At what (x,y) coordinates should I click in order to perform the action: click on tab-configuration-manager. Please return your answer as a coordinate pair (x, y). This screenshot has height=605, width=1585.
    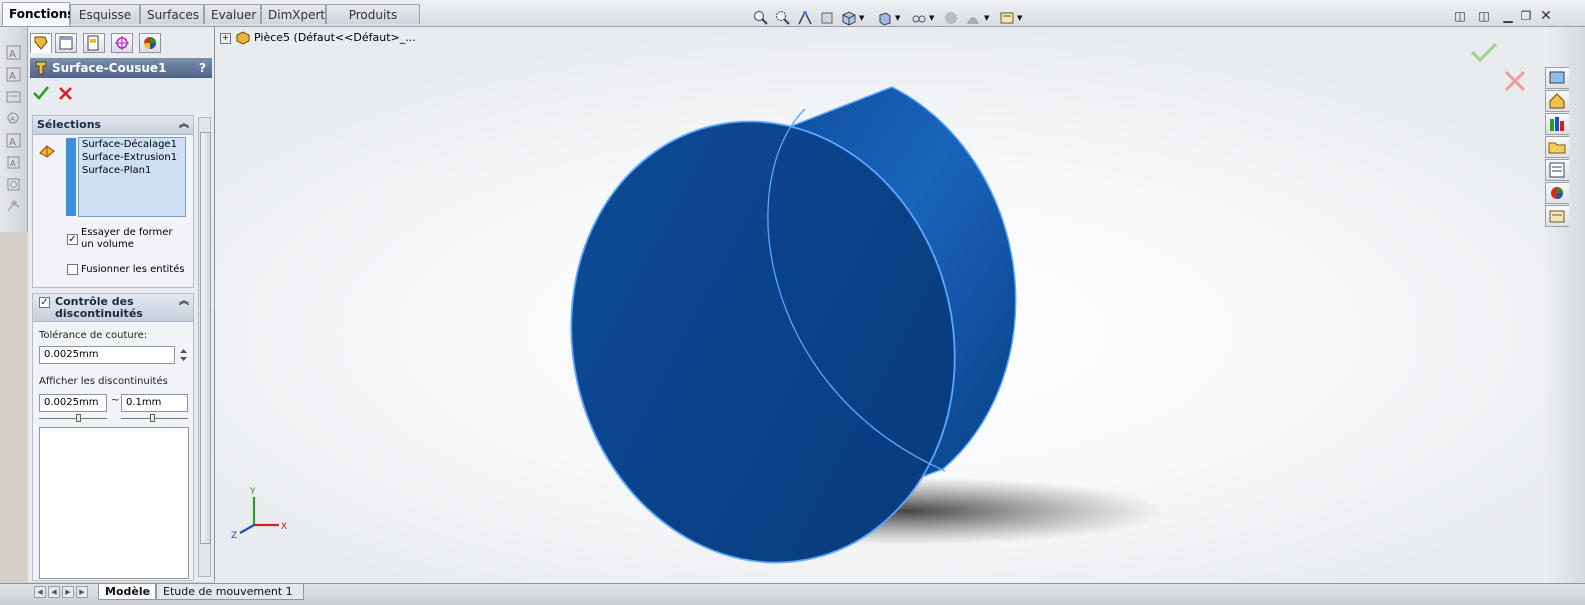
    Looking at the image, I should click on (94, 43).